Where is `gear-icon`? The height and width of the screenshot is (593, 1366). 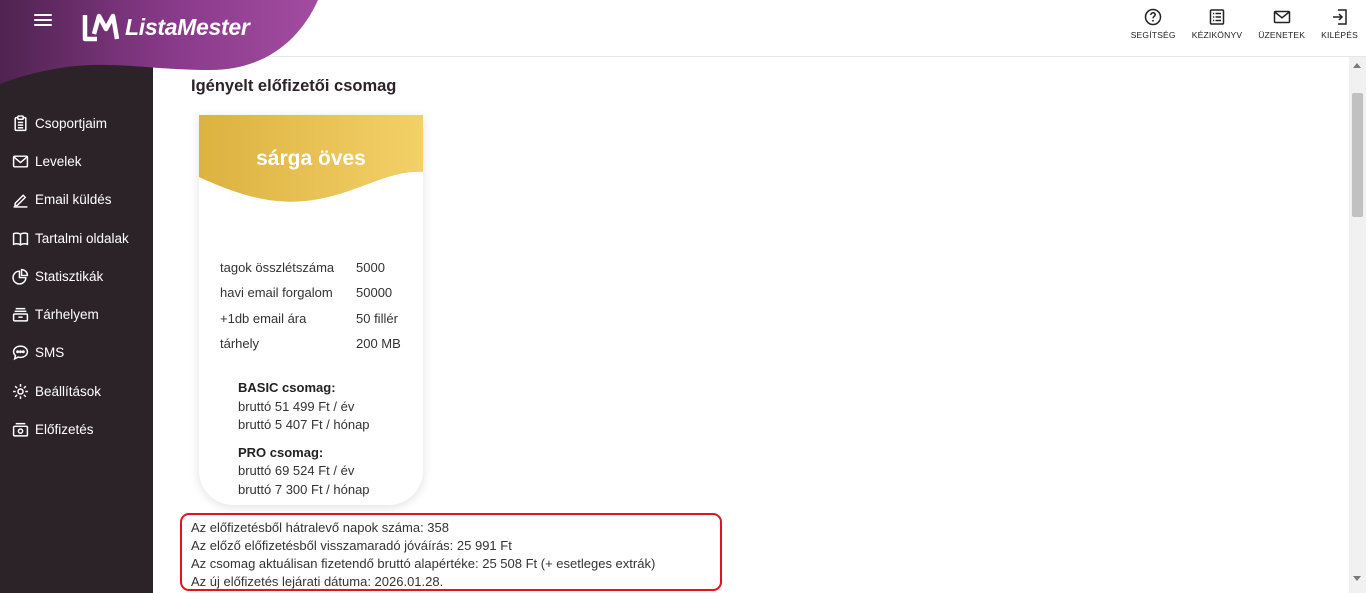 gear-icon is located at coordinates (20, 391).